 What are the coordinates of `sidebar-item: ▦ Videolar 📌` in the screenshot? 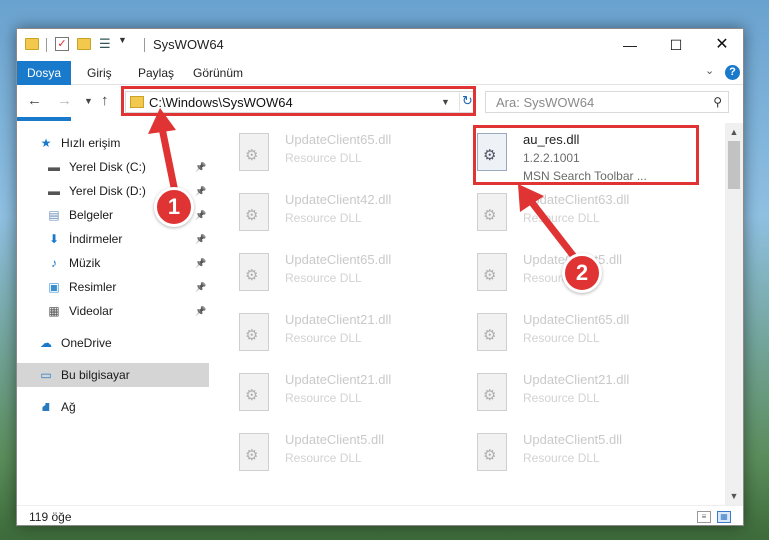 It's located at (113, 311).